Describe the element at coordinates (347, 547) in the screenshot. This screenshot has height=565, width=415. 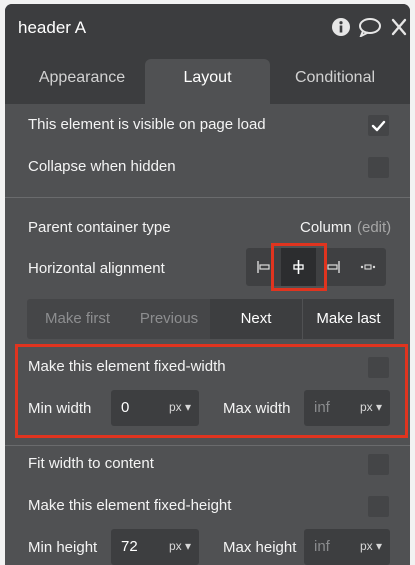
I see `max-height-input: inf px ▾` at that location.